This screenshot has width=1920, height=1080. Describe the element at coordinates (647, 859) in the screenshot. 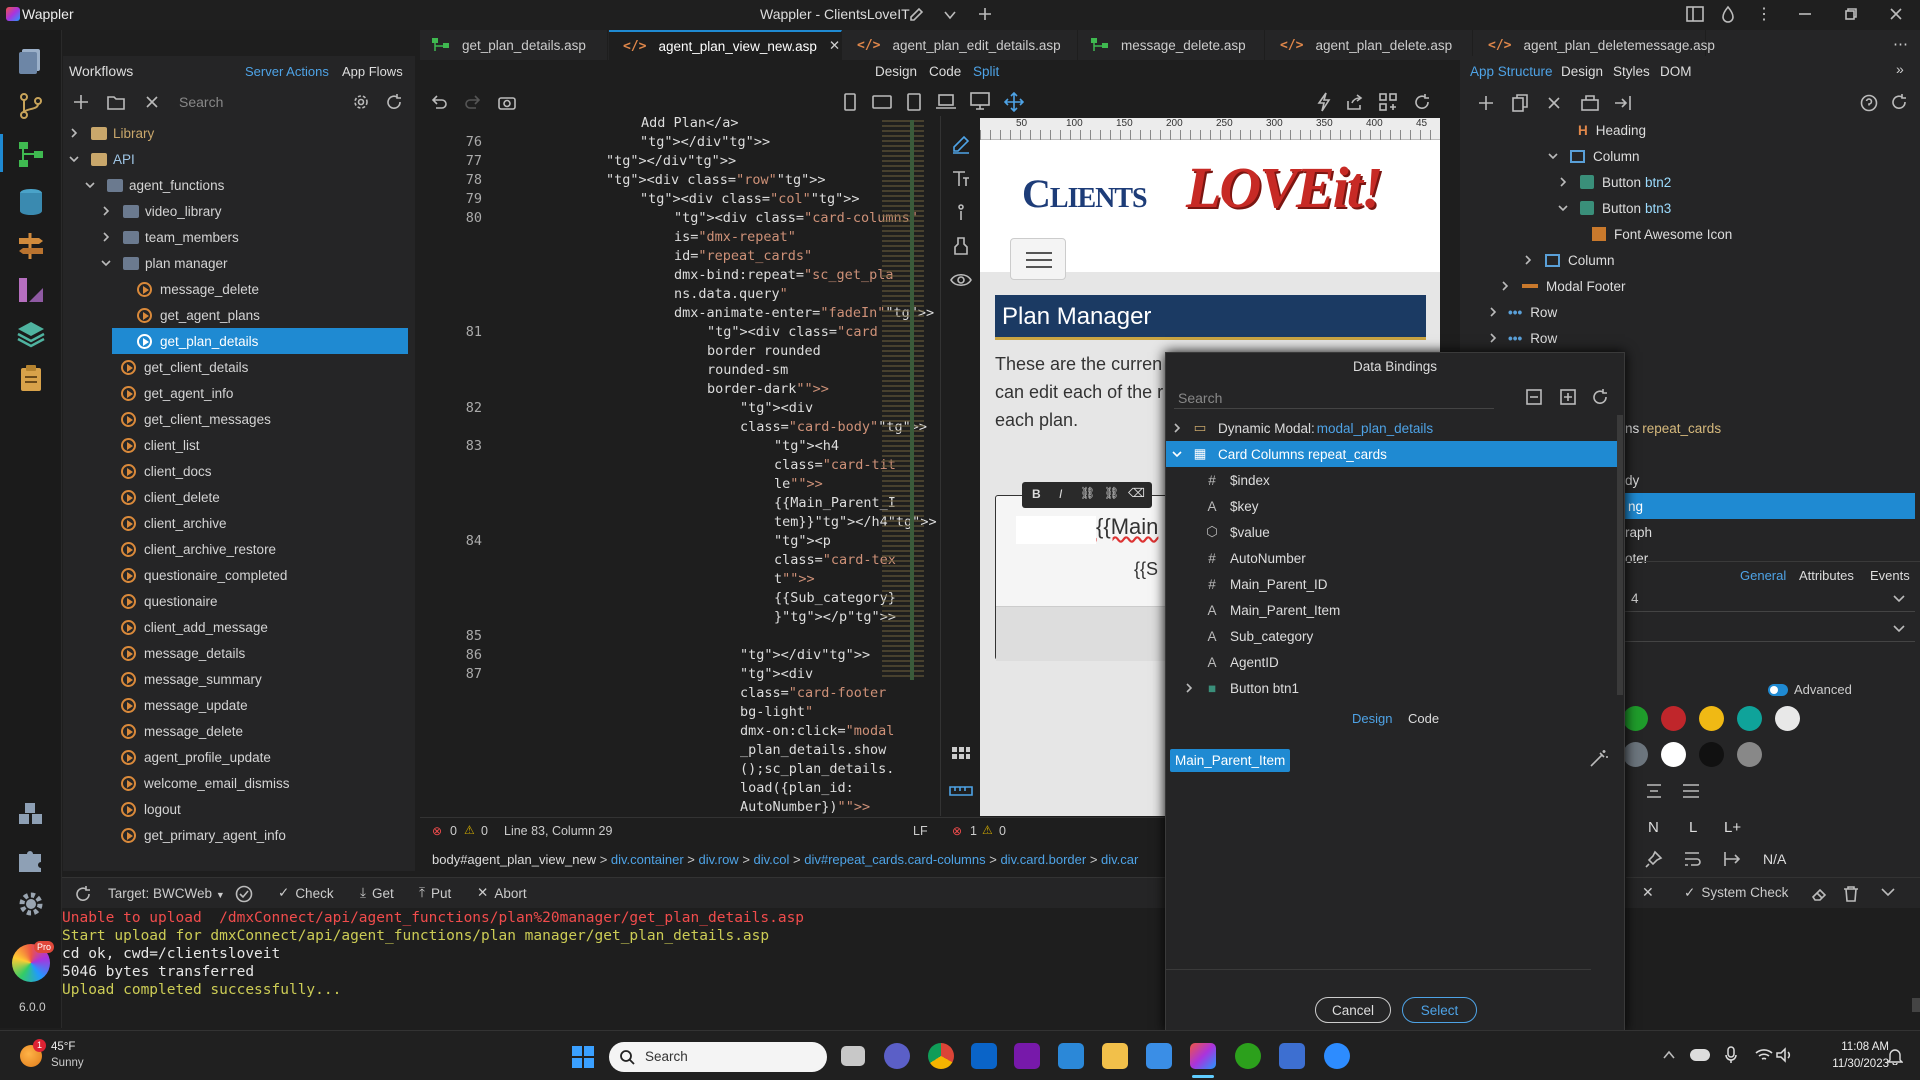

I see `breadcrumb-item: div.container` at that location.